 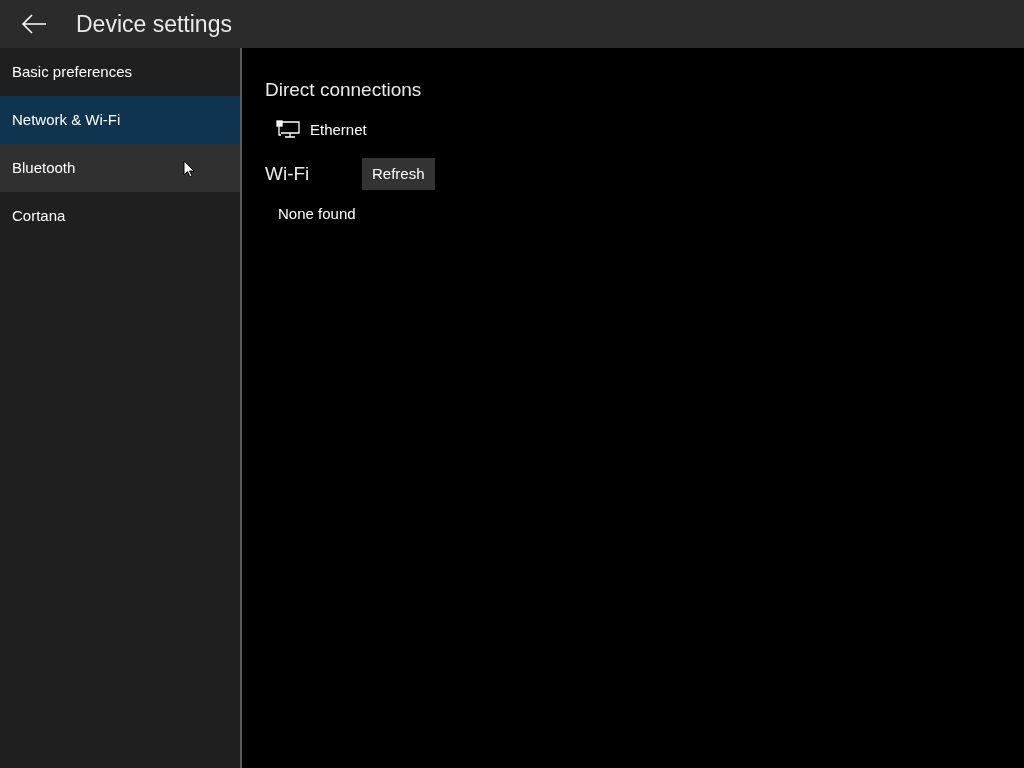 What do you see at coordinates (154, 24) in the screenshot?
I see `page-title: Device settings` at bounding box center [154, 24].